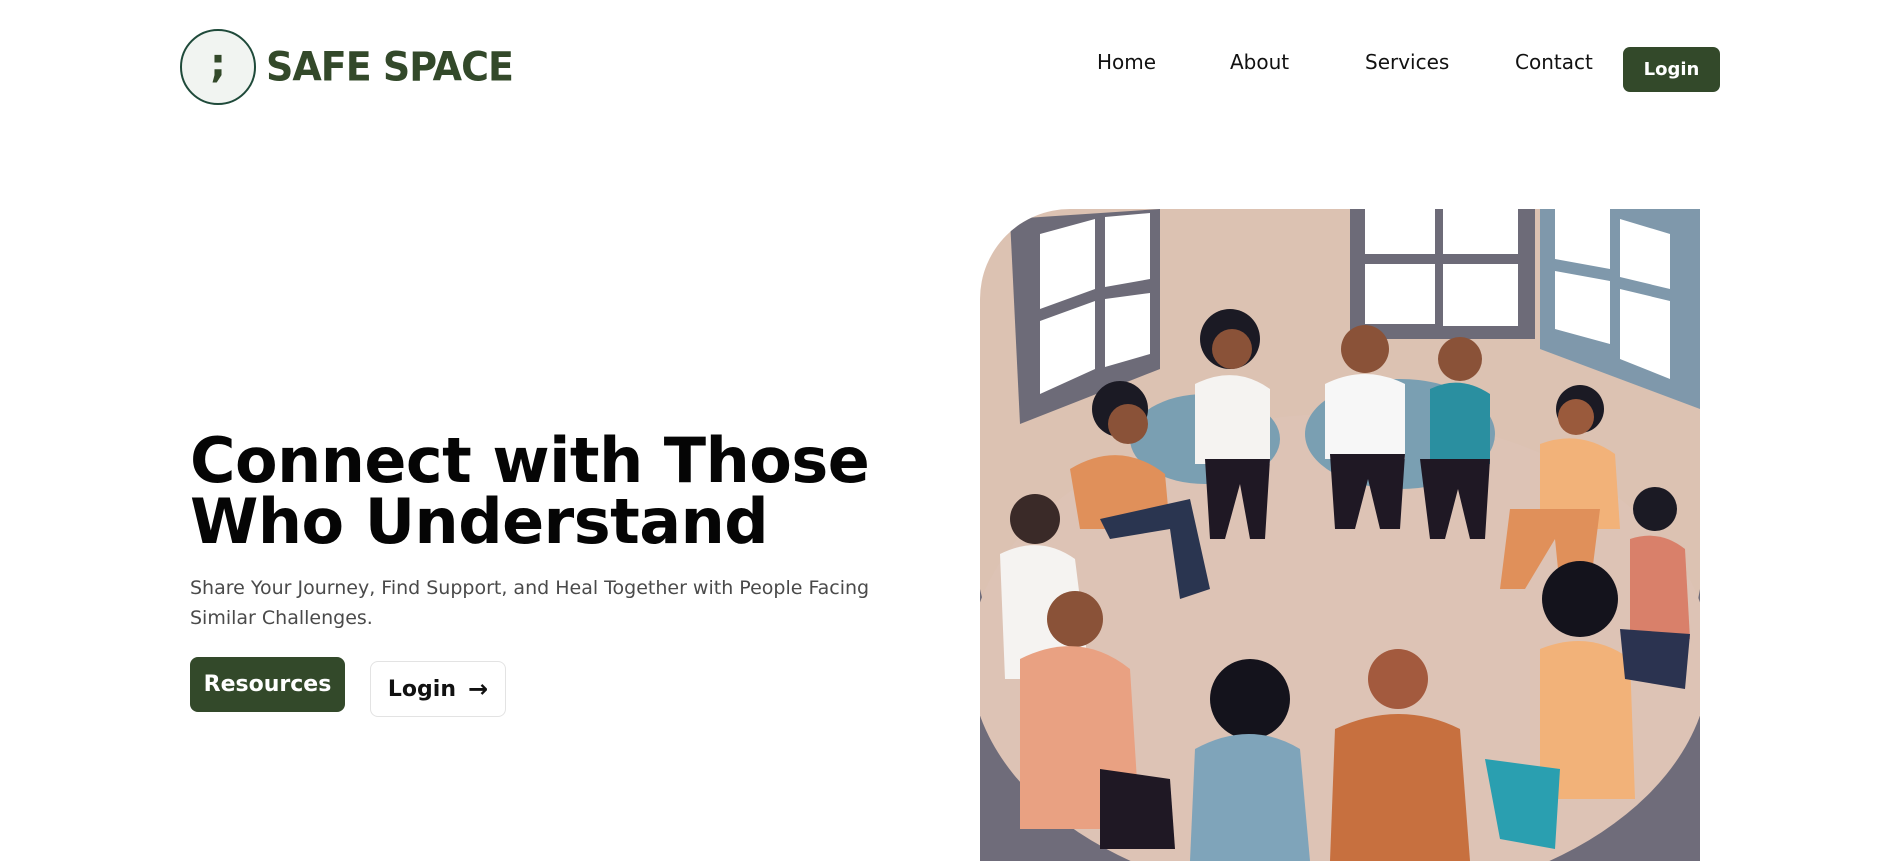  What do you see at coordinates (1554, 62) in the screenshot?
I see `nav-contact: Contact` at bounding box center [1554, 62].